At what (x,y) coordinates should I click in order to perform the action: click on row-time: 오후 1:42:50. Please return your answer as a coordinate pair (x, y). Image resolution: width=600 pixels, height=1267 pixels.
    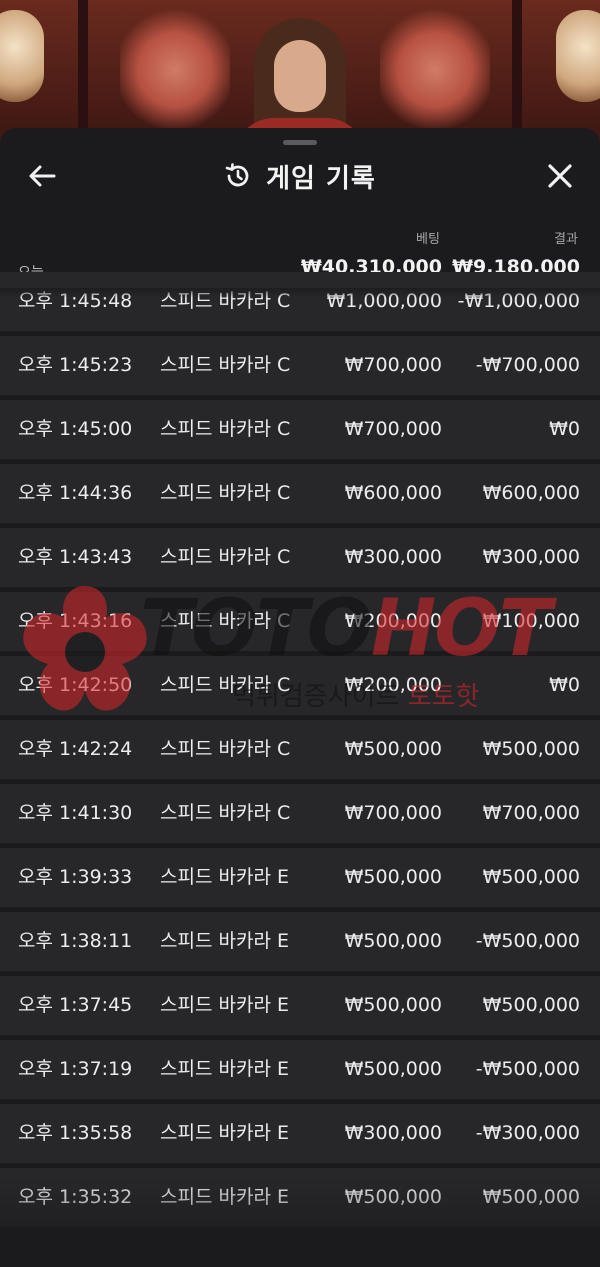
    Looking at the image, I should click on (75, 685).